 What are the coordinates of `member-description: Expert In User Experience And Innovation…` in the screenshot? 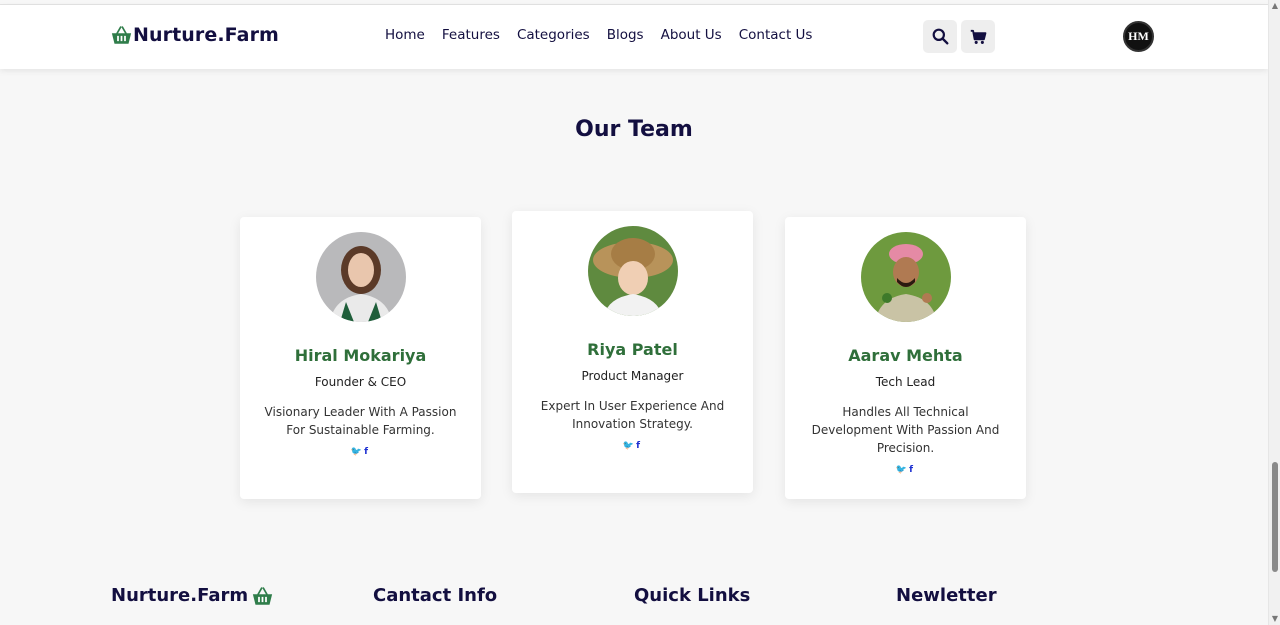 It's located at (632, 415).